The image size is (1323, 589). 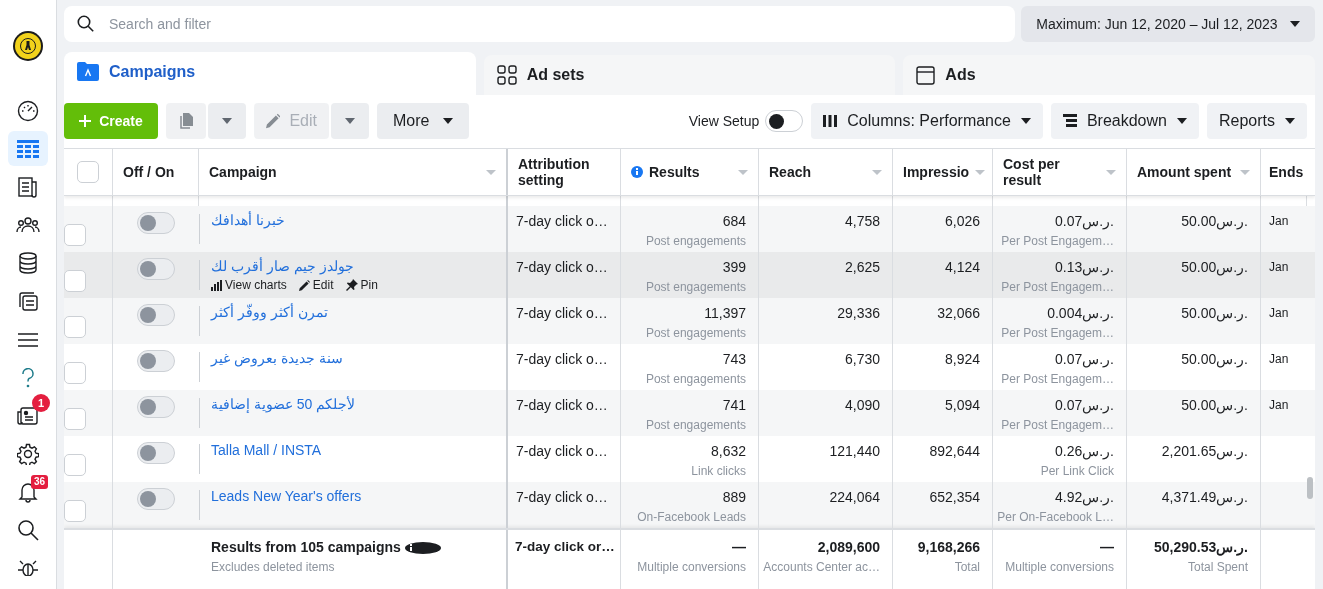 I want to click on column-header: Reach, so click(x=826, y=172).